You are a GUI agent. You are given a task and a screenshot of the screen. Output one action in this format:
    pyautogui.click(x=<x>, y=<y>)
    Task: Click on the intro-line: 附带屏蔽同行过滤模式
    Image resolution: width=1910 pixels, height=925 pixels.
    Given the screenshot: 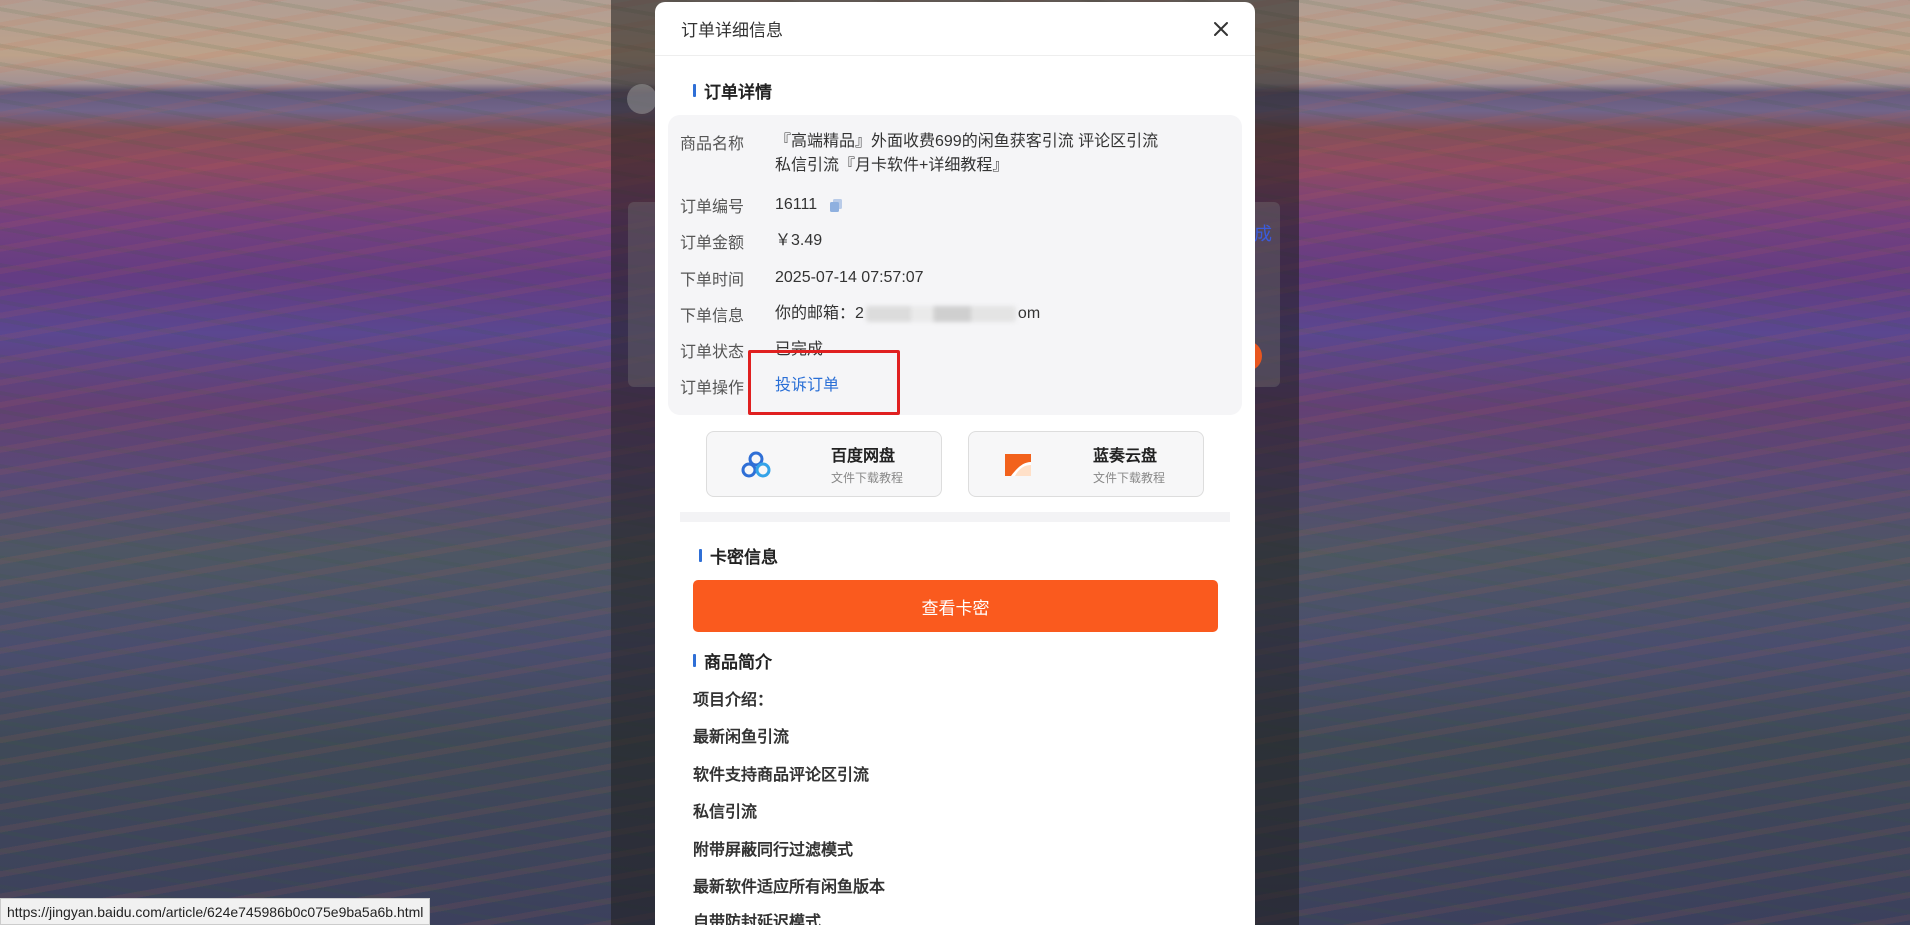 What is the action you would take?
    pyautogui.click(x=773, y=850)
    